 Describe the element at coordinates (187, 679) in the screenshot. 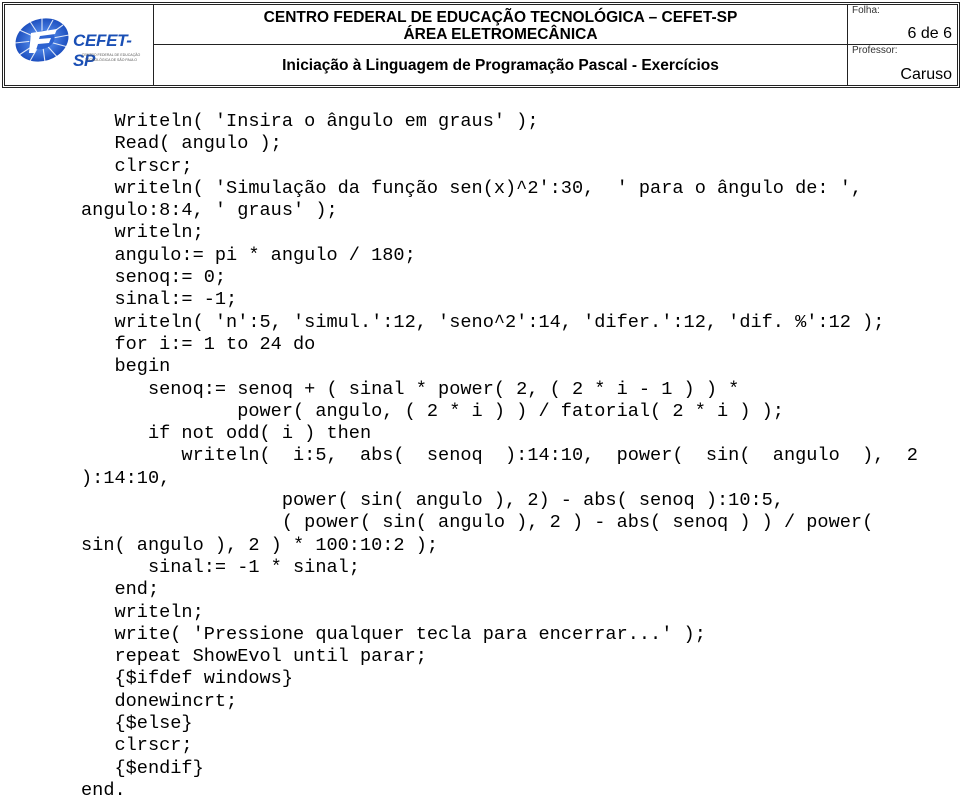

I see `code-line: {$ifdef windows}` at that location.